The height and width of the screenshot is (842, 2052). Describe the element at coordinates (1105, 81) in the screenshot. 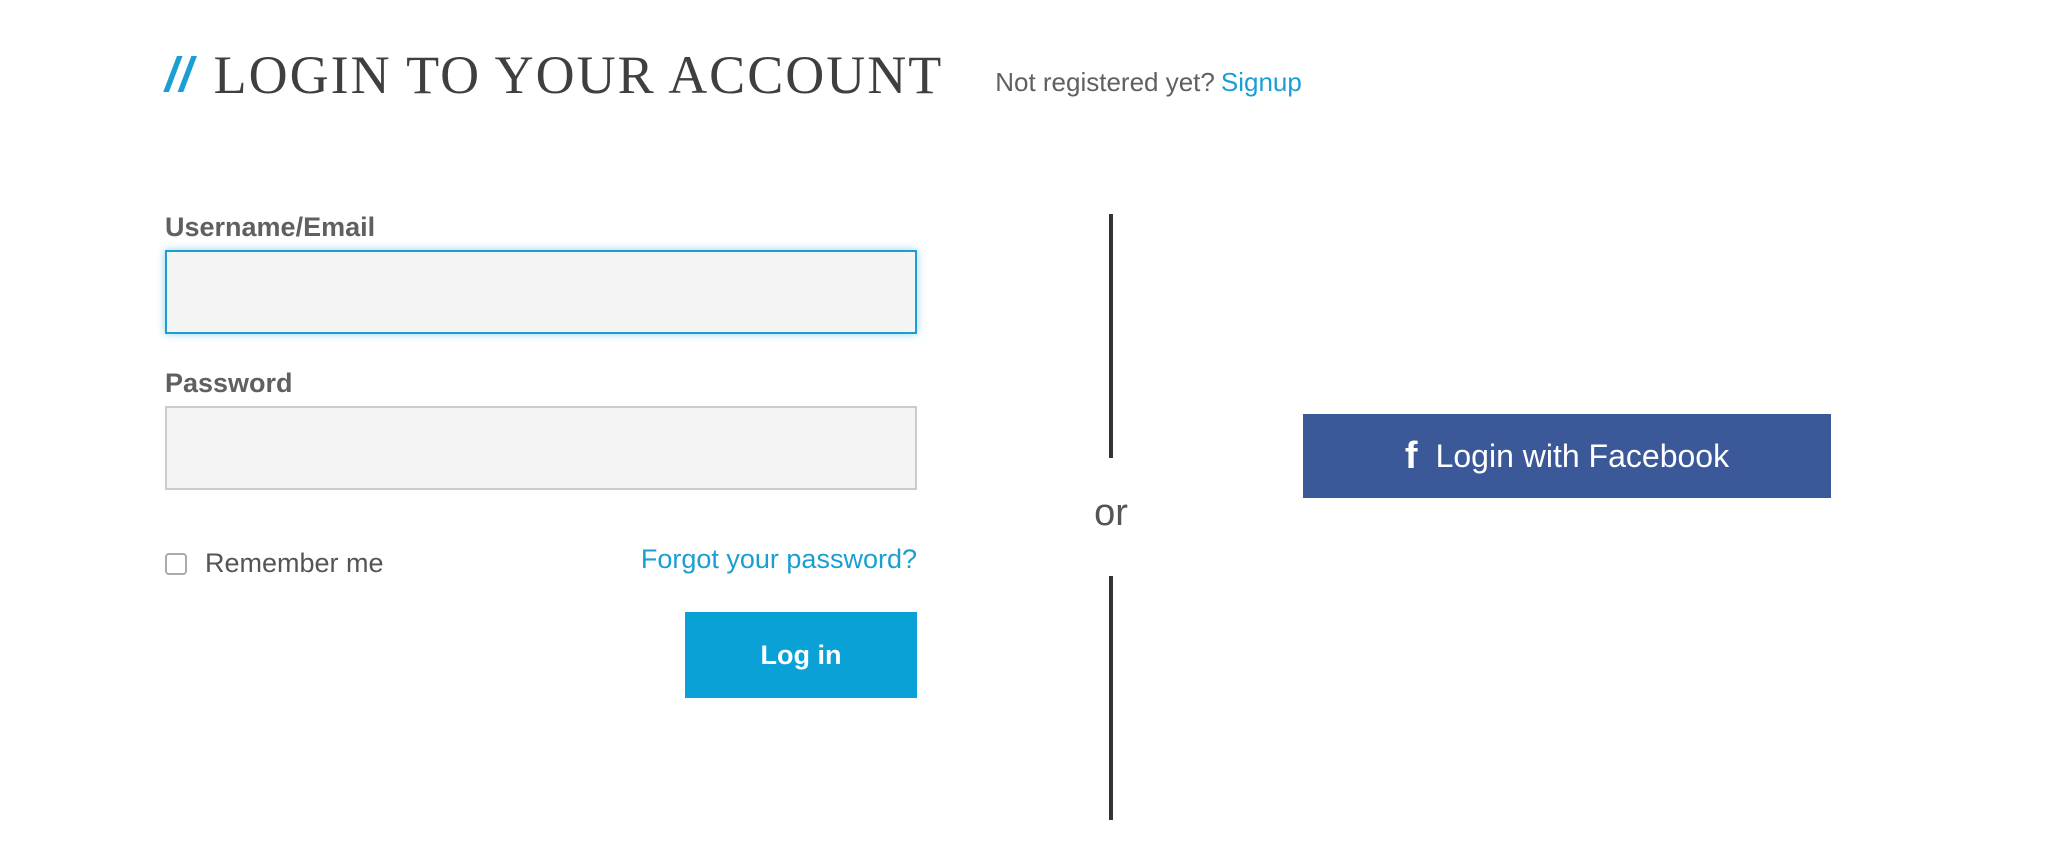

I see `not-registered-text: Not registered yet?` at that location.